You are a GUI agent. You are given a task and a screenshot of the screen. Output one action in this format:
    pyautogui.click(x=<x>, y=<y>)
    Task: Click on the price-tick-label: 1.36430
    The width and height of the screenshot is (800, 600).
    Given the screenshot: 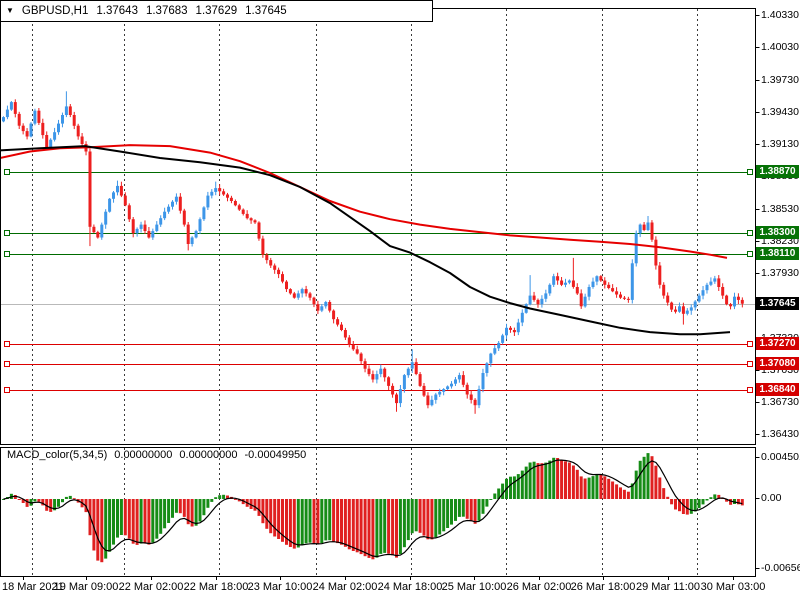 What is the action you would take?
    pyautogui.click(x=780, y=434)
    